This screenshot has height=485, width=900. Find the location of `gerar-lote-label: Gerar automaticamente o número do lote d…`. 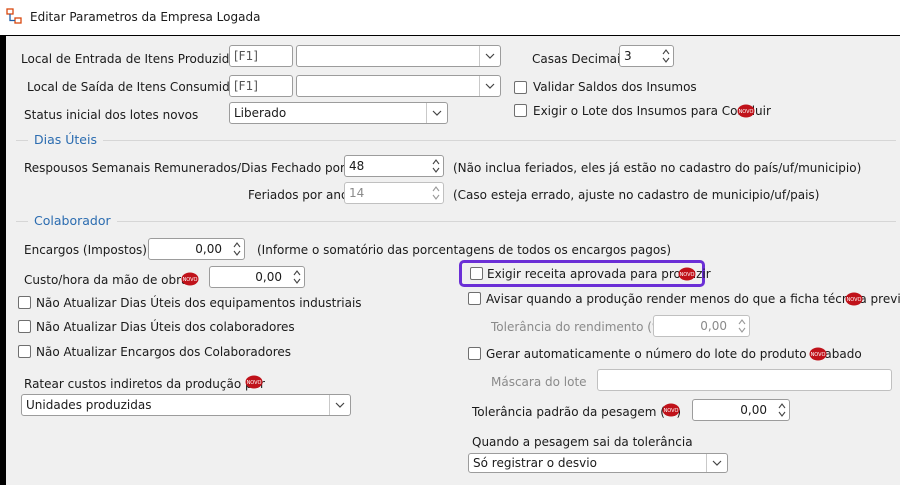

gerar-lote-label: Gerar automaticamente o número do lote d… is located at coordinates (674, 354).